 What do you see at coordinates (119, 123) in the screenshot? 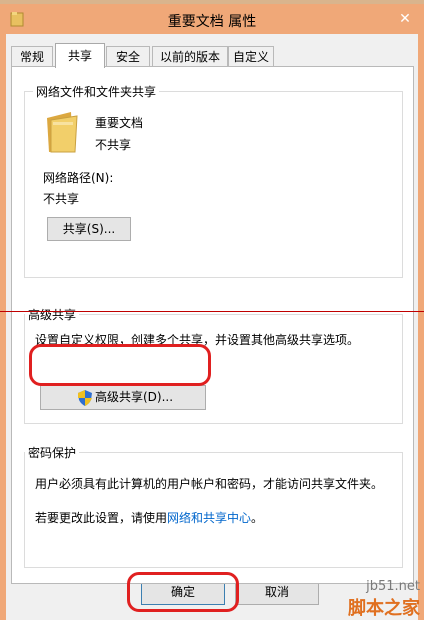
I see `folder-name: 重要文档` at bounding box center [119, 123].